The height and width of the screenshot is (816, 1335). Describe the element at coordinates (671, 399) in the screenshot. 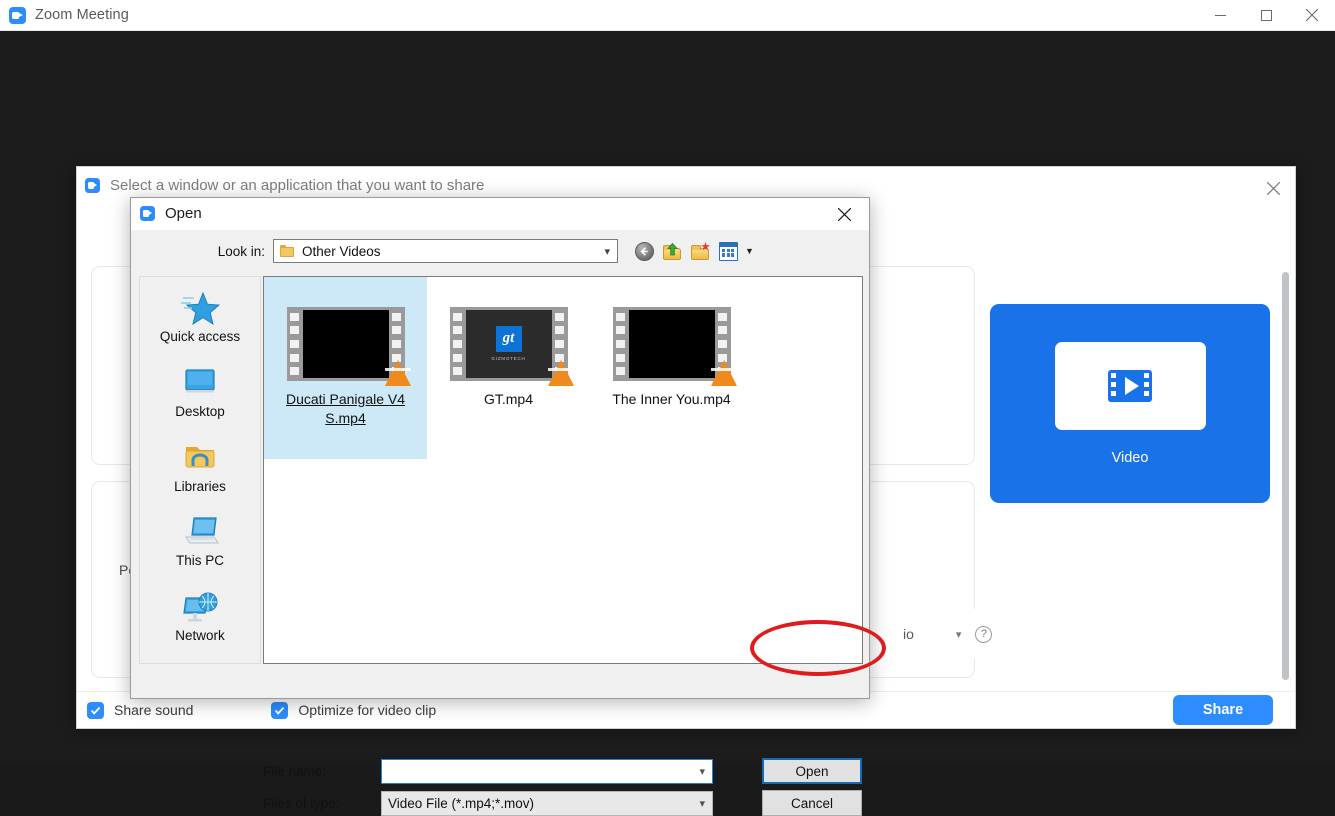

I see `file-name-label: The Inner You.mp4` at that location.